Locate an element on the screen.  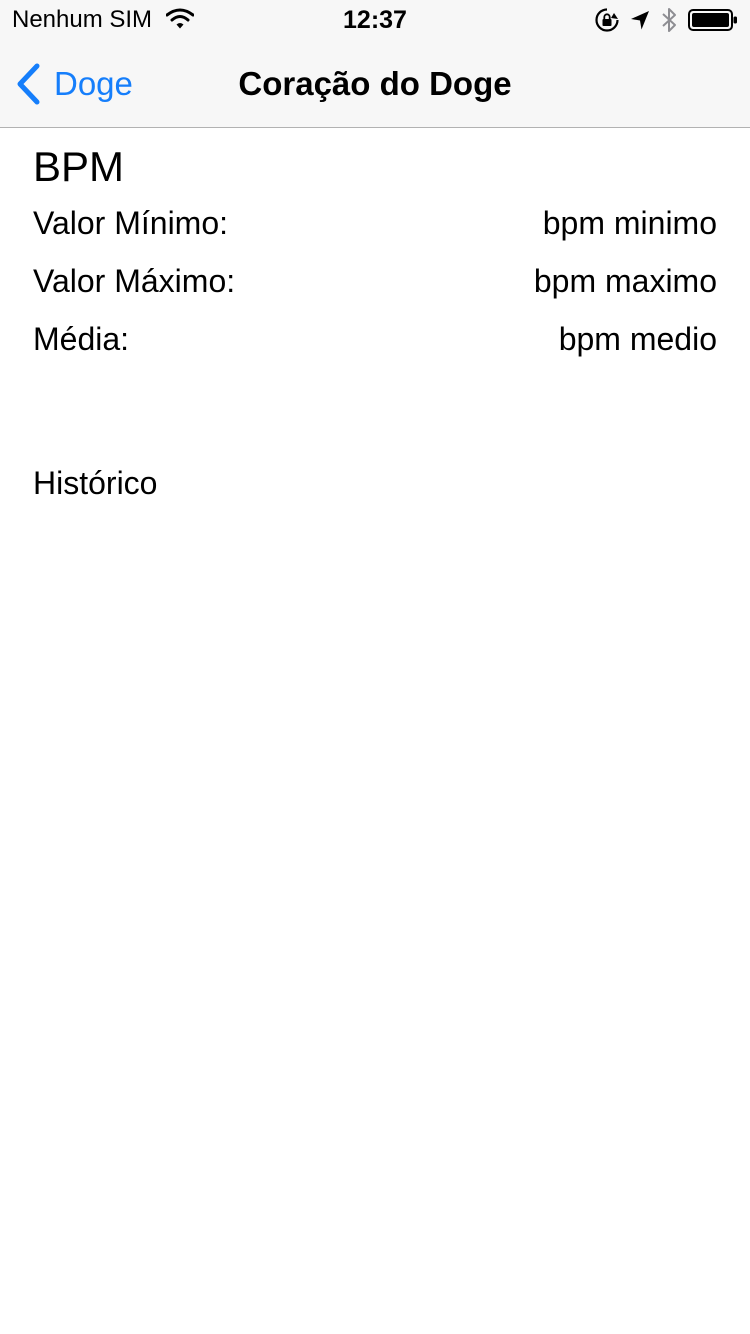
page-title: Coração do Doge is located at coordinates (375, 83).